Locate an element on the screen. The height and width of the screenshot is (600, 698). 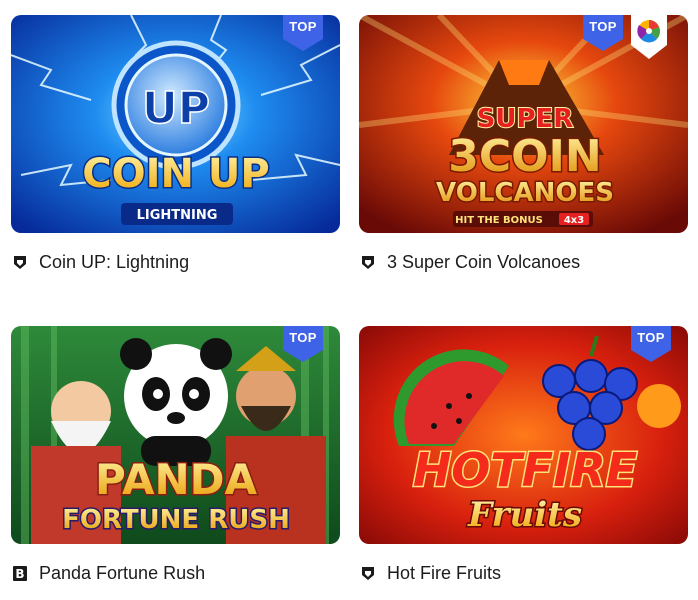
art-title-line-2: Fruits is located at coordinates (524, 515).